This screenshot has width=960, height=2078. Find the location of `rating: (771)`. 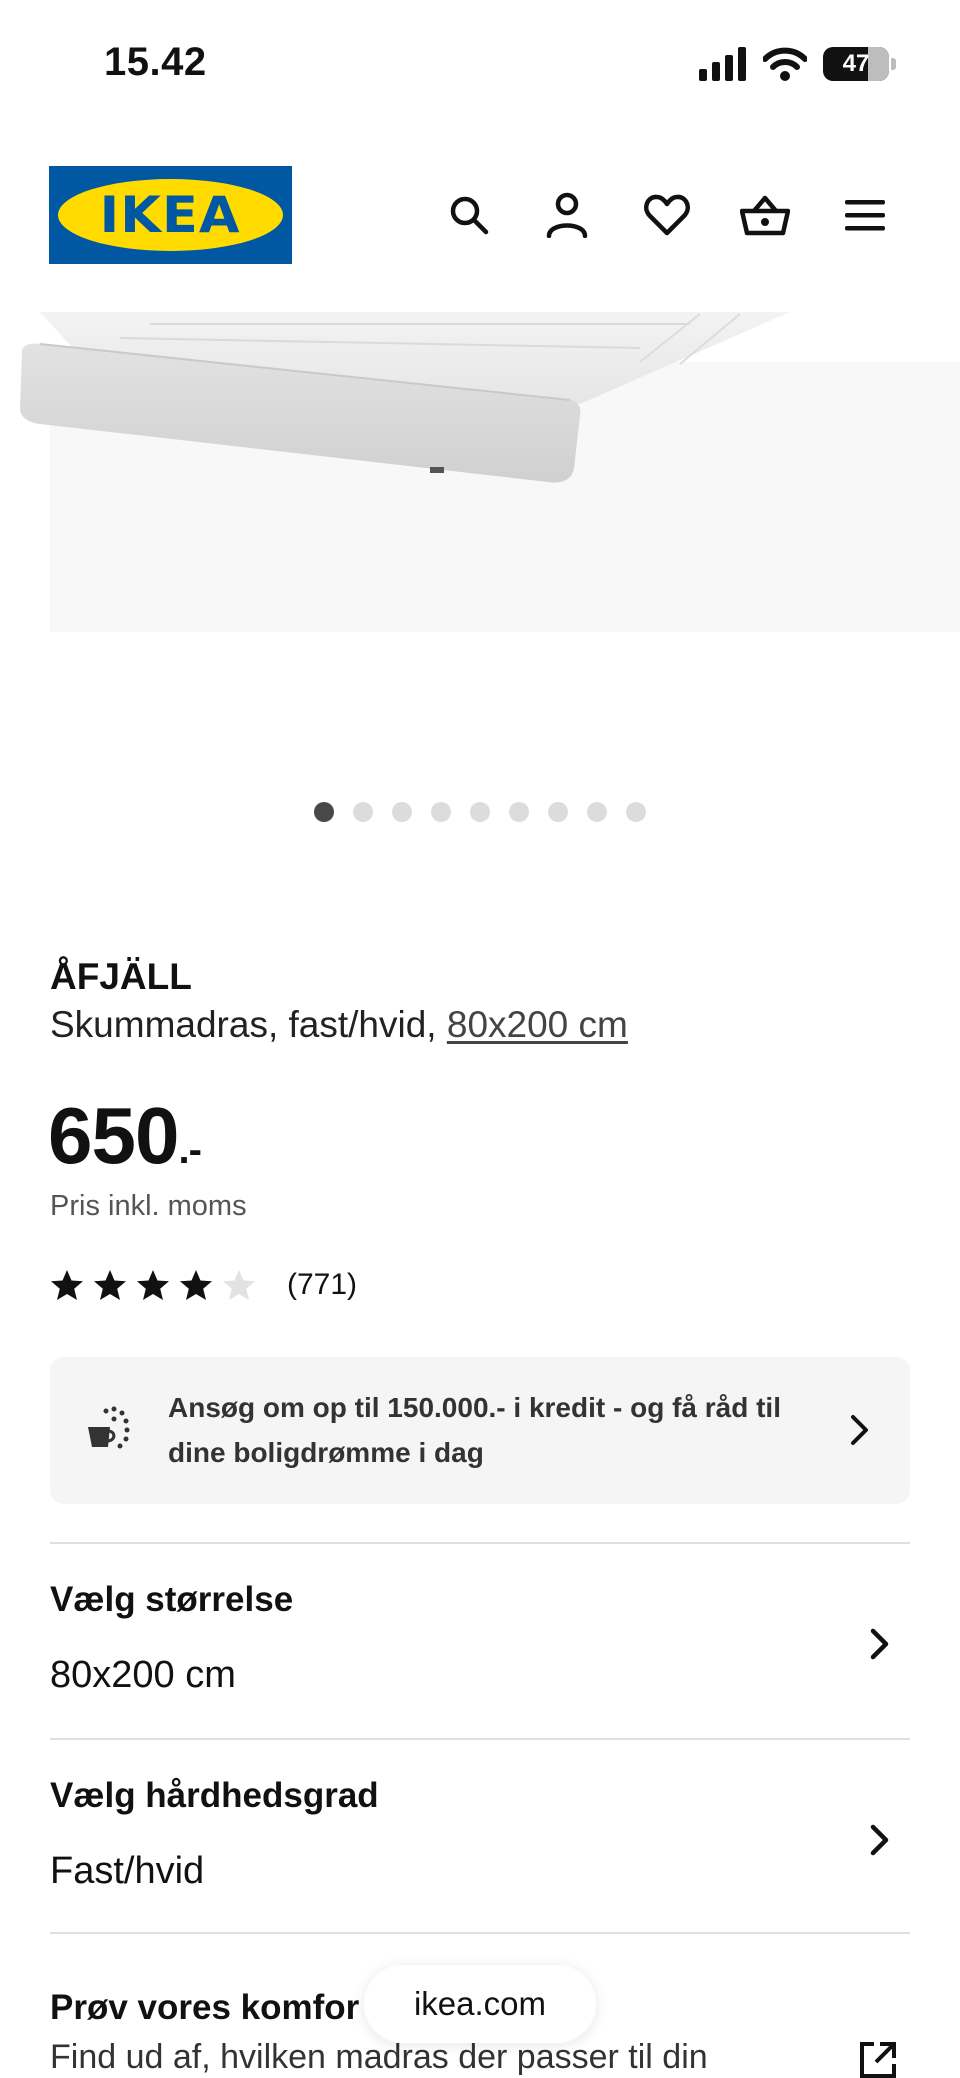

rating: (771) is located at coordinates (203, 1285).